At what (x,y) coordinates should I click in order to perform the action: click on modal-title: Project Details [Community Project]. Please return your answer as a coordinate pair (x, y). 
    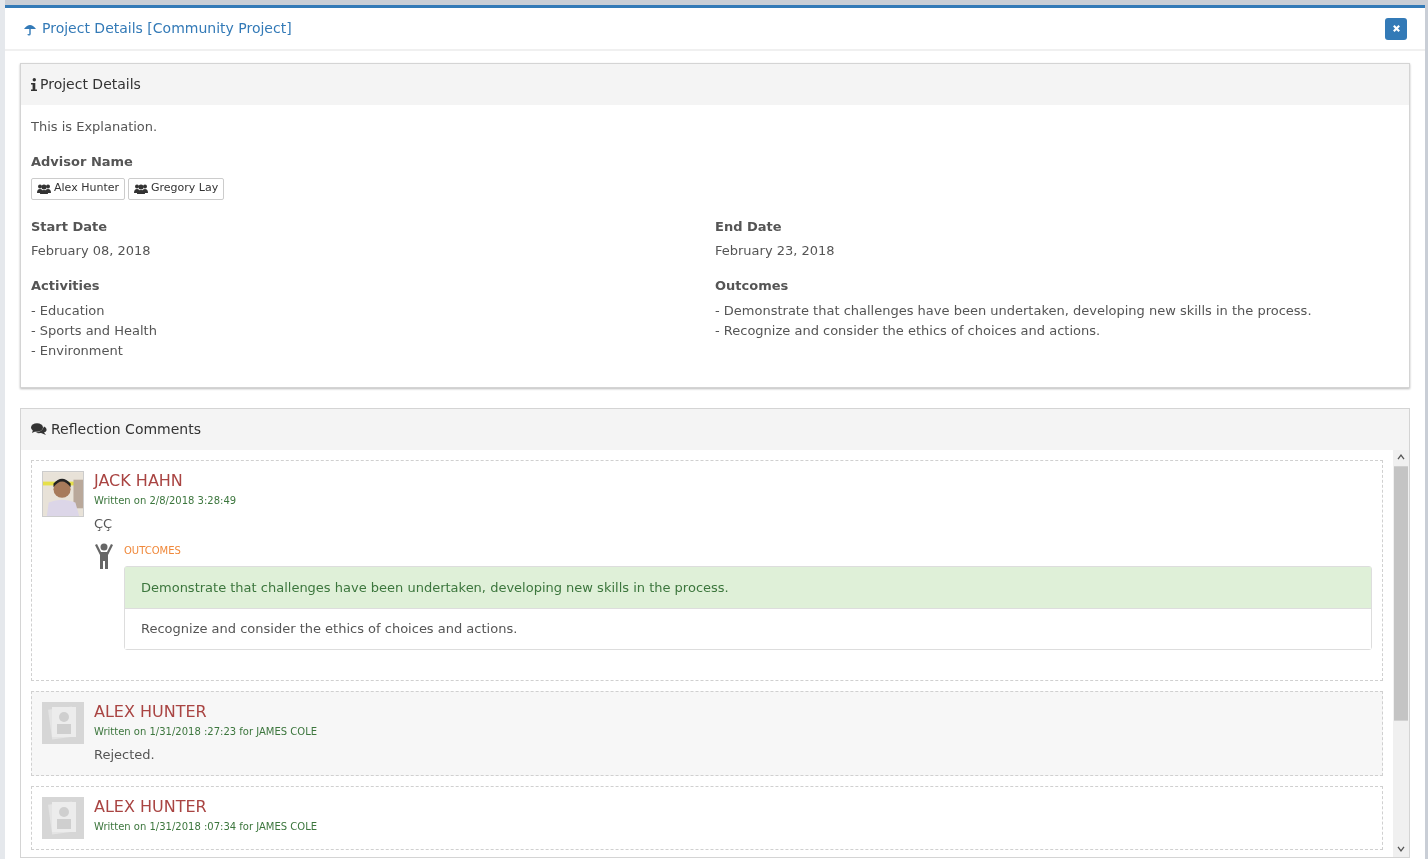
    Looking at the image, I should click on (167, 28).